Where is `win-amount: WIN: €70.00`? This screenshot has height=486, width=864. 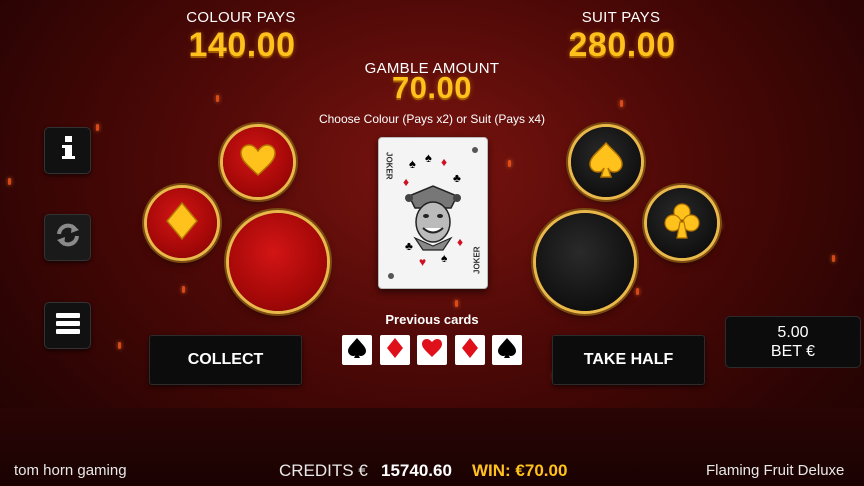 win-amount: WIN: €70.00 is located at coordinates (520, 470).